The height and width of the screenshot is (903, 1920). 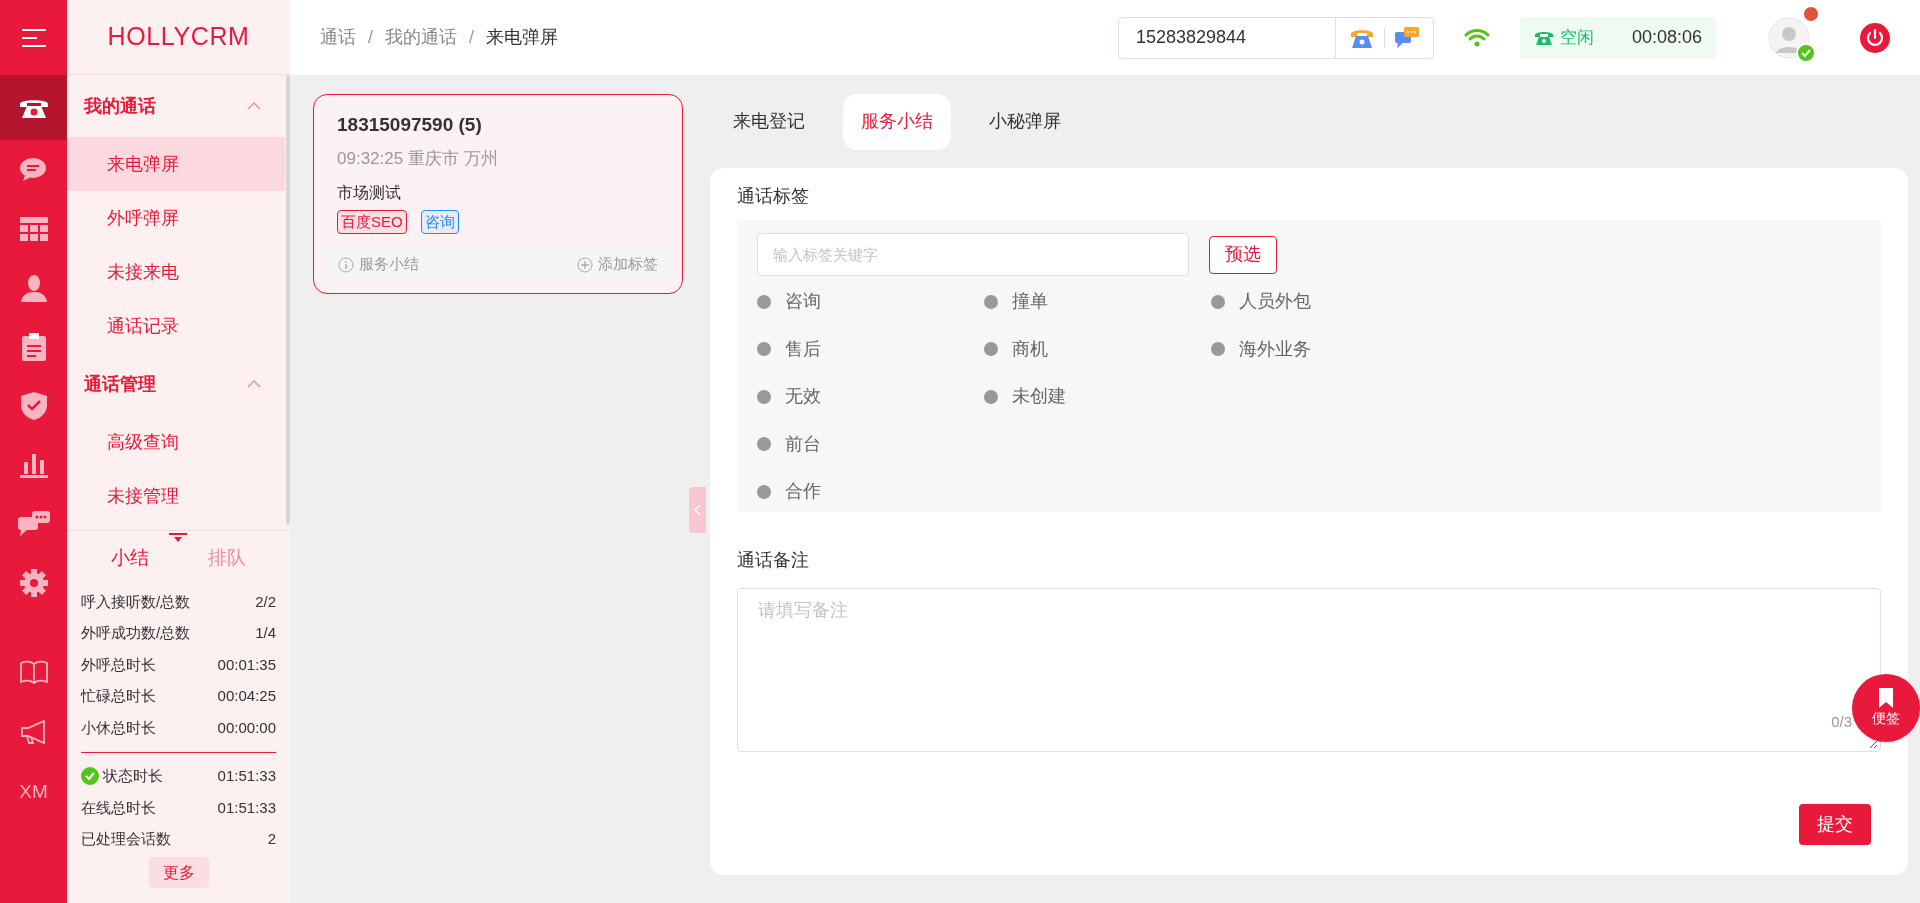 I want to click on preset-button: 预选, so click(x=1243, y=254).